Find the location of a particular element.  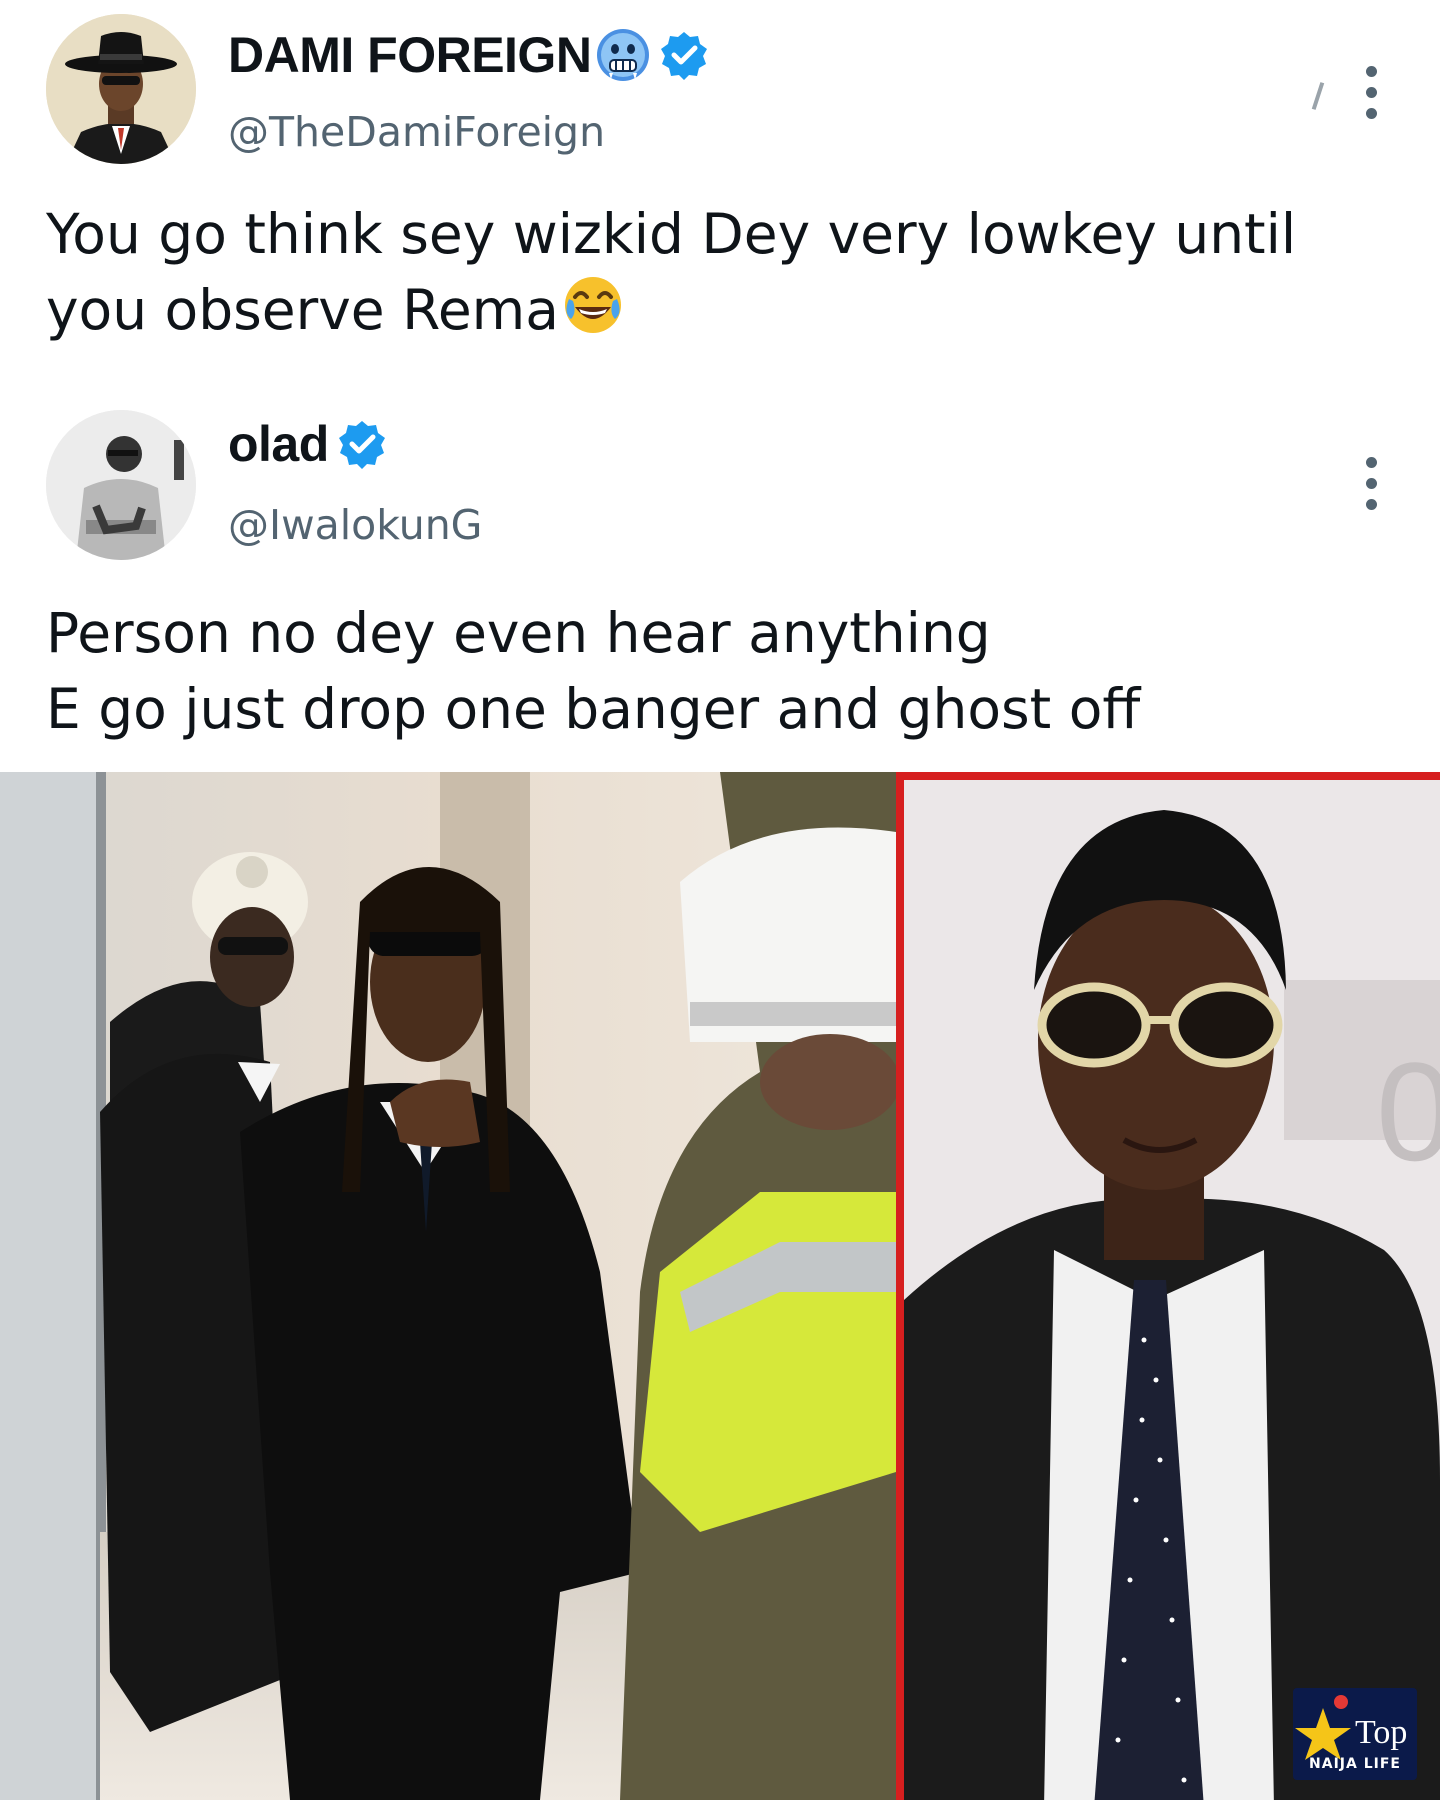

author-name-row: olad is located at coordinates (307, 444).